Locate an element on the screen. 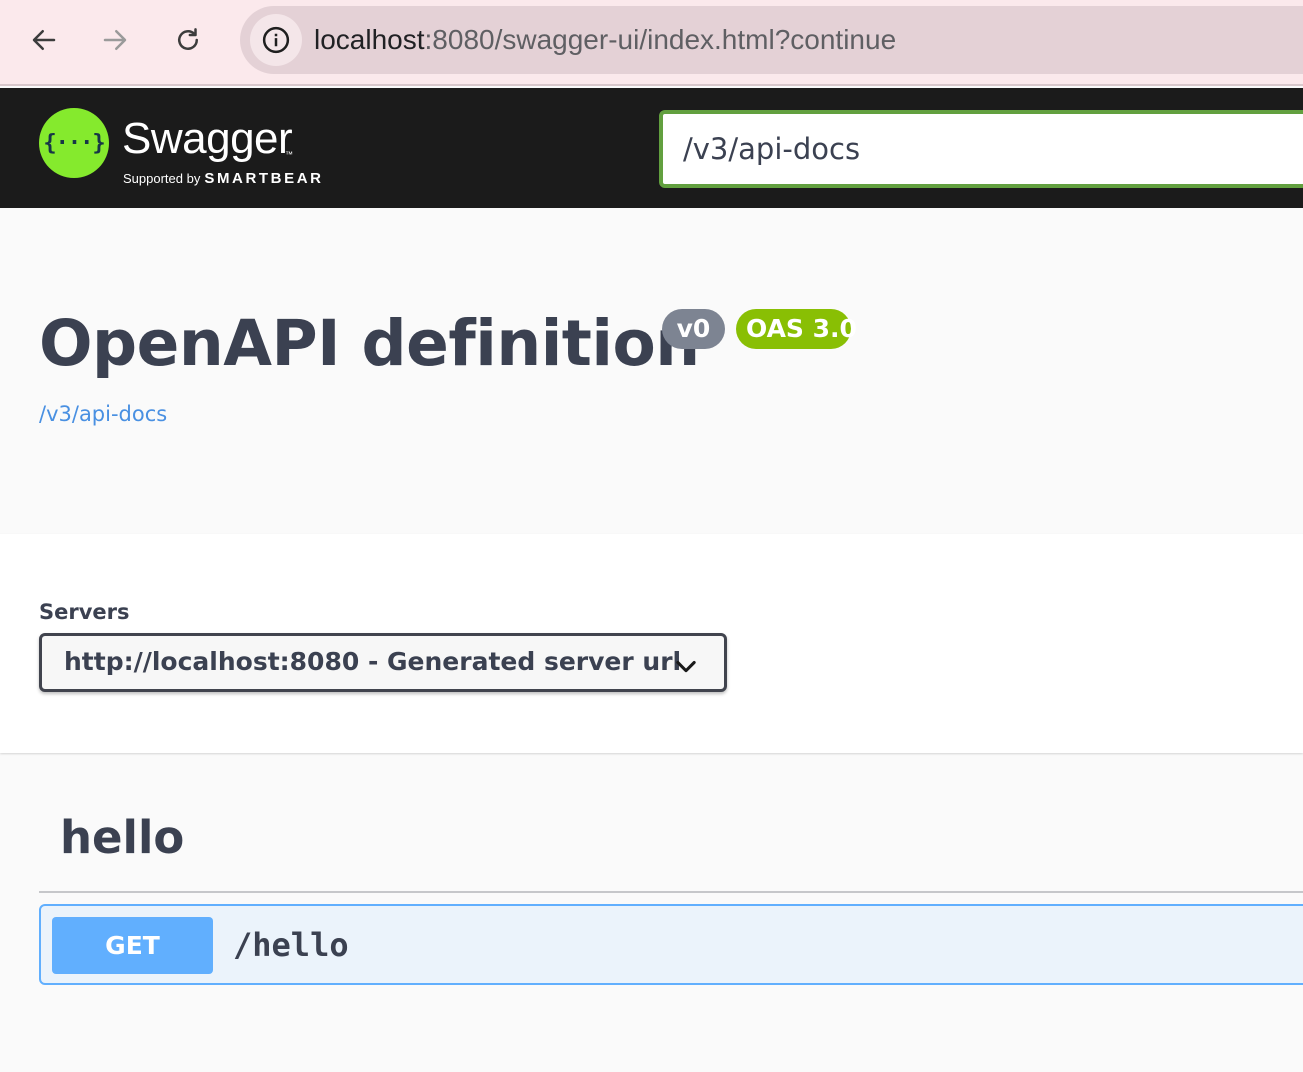 Image resolution: width=1303 pixels, height=1072 pixels. version-badge: v0 is located at coordinates (693, 329).